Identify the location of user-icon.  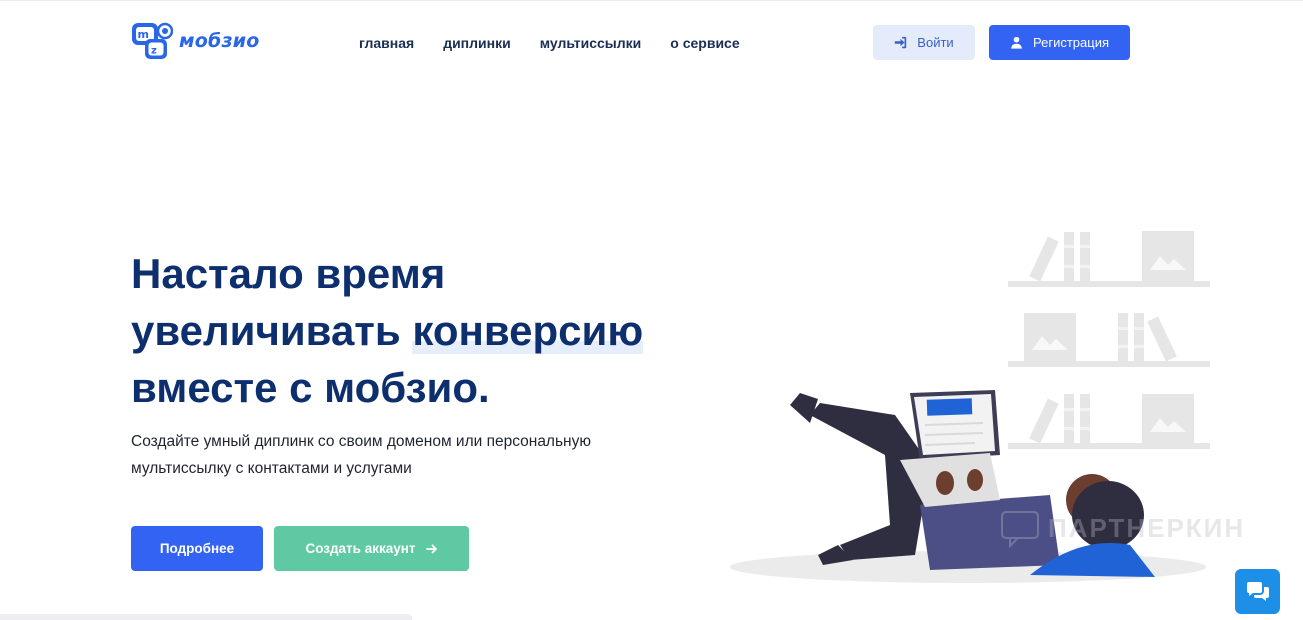
(1016, 42).